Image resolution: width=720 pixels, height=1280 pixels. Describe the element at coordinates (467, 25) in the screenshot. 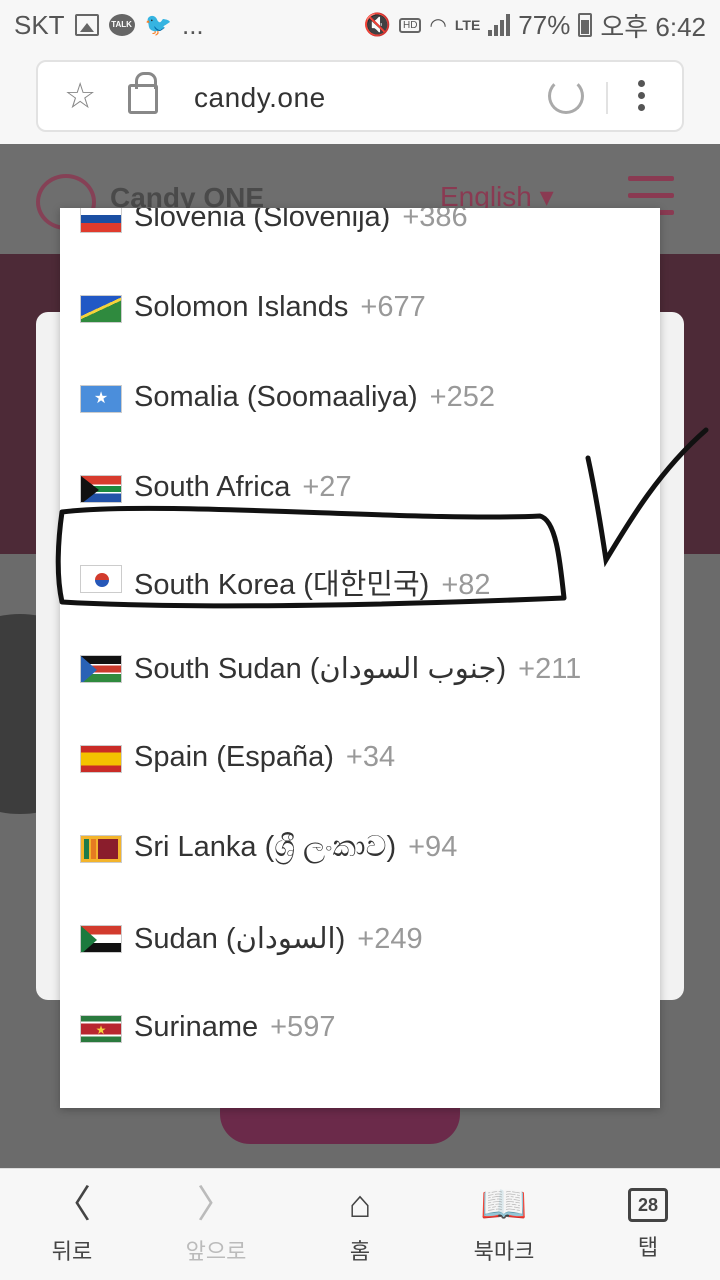

I see `lte-icon: LTE` at that location.